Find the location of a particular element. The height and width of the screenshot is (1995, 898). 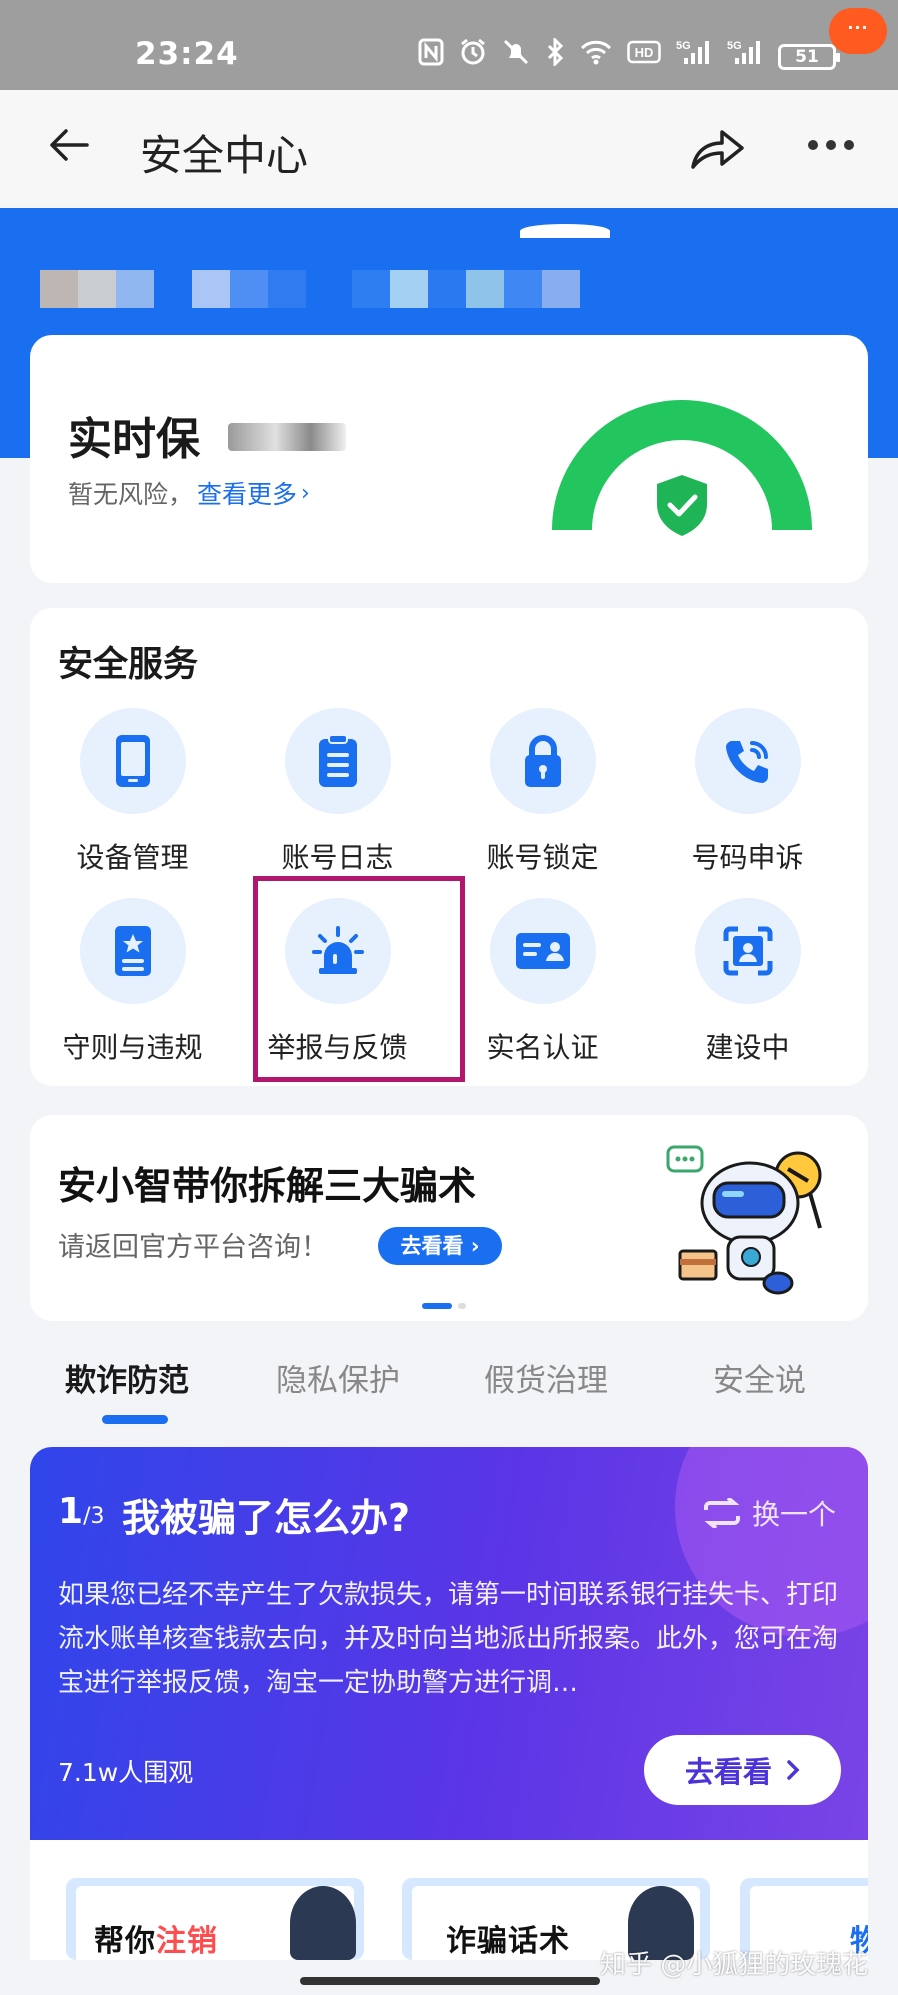

realtime-subtitle-row: 暂无风险， 查看更多 › is located at coordinates (189, 493).